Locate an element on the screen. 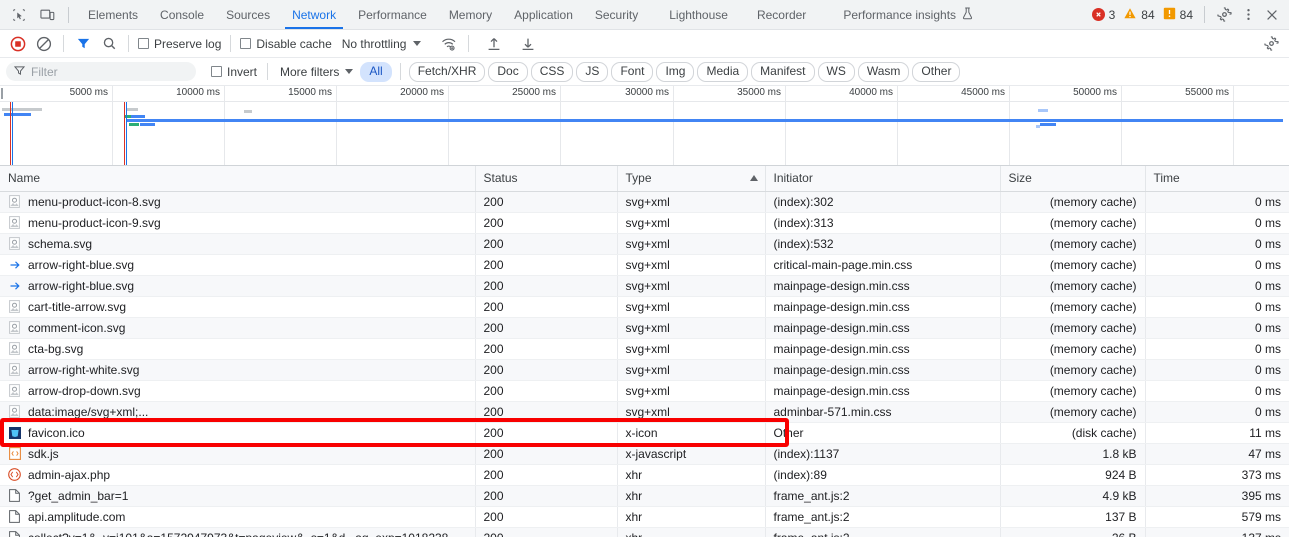 This screenshot has height=537, width=1289. filter-chip-doc: Doc is located at coordinates (508, 71).